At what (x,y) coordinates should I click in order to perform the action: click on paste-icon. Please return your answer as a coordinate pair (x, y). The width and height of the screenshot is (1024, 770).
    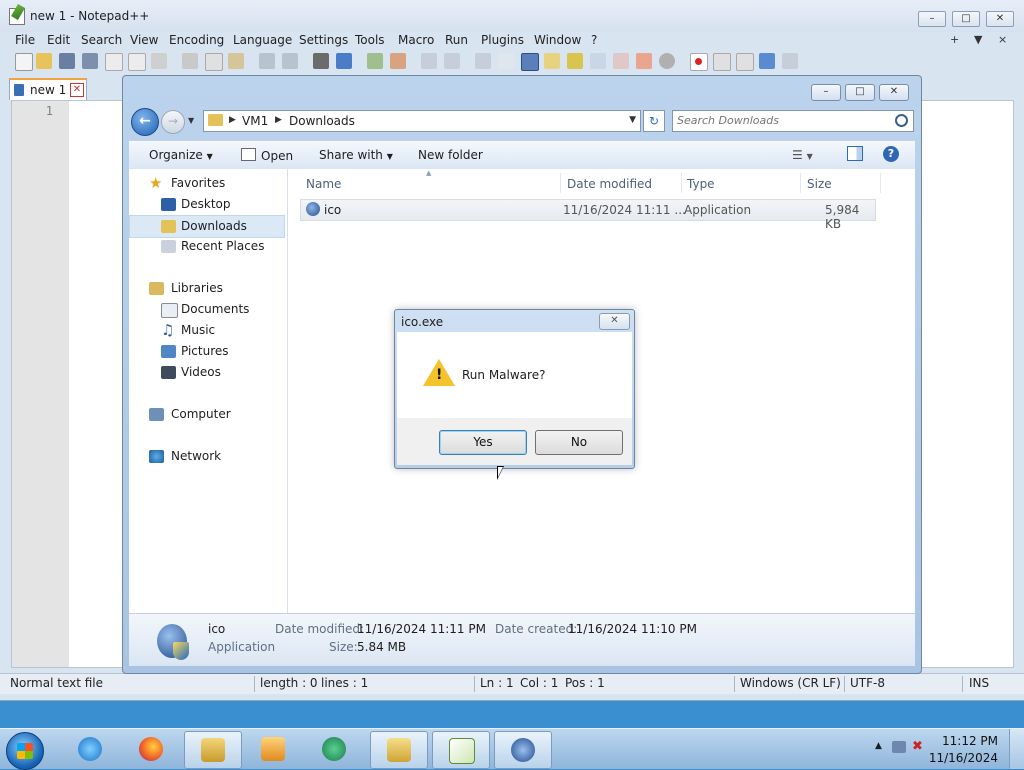
    Looking at the image, I should click on (236, 61).